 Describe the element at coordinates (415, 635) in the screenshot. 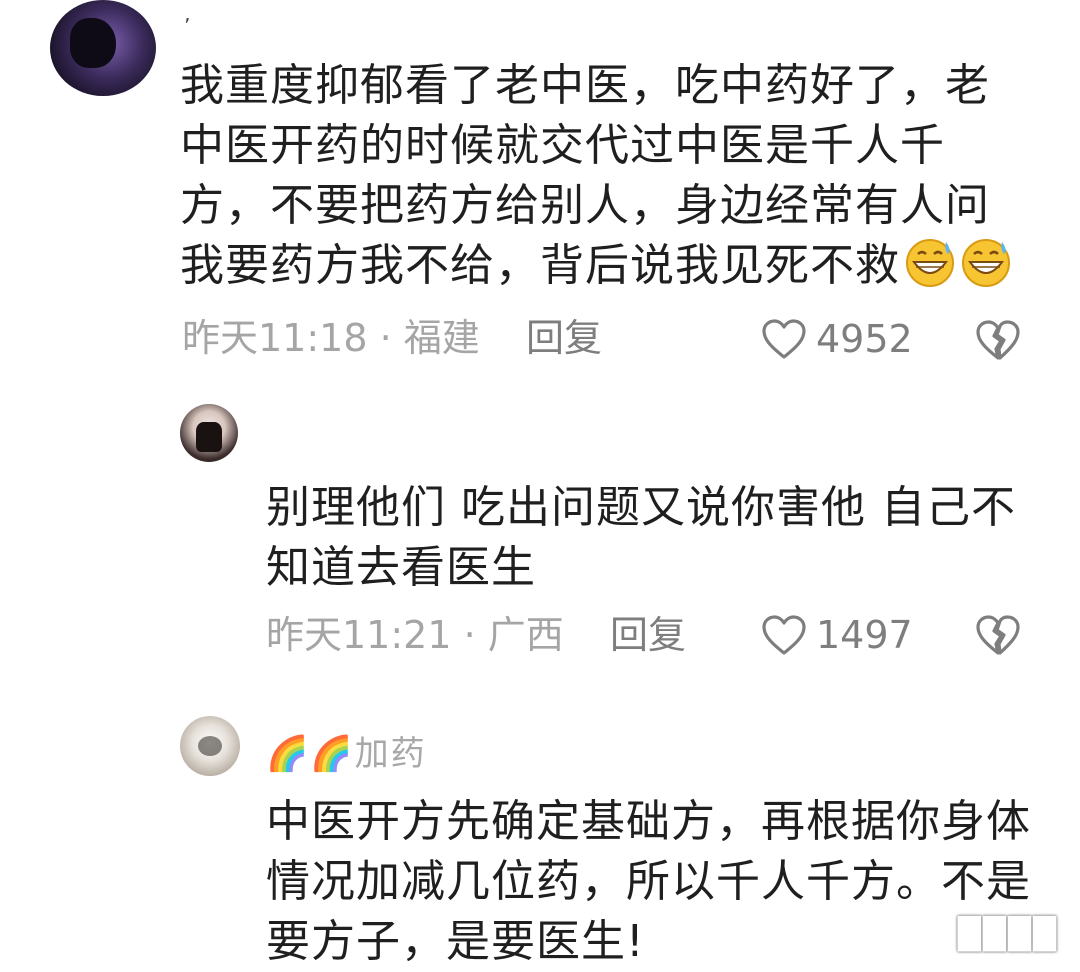

I see `comment-time-location: 昨天11:21 · 广西` at that location.